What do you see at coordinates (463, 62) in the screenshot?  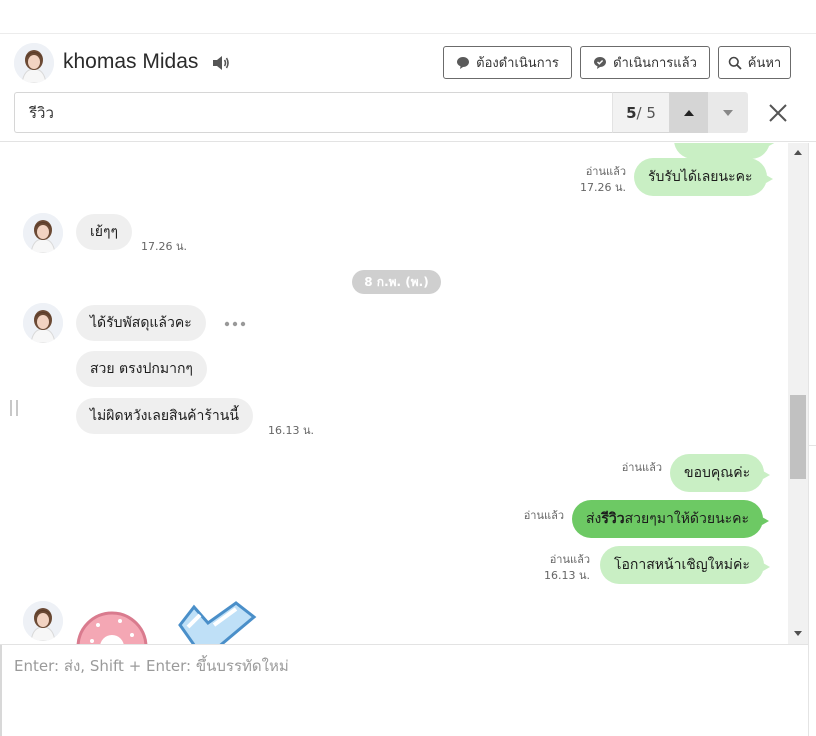 I see `chat-bubble-icon` at bounding box center [463, 62].